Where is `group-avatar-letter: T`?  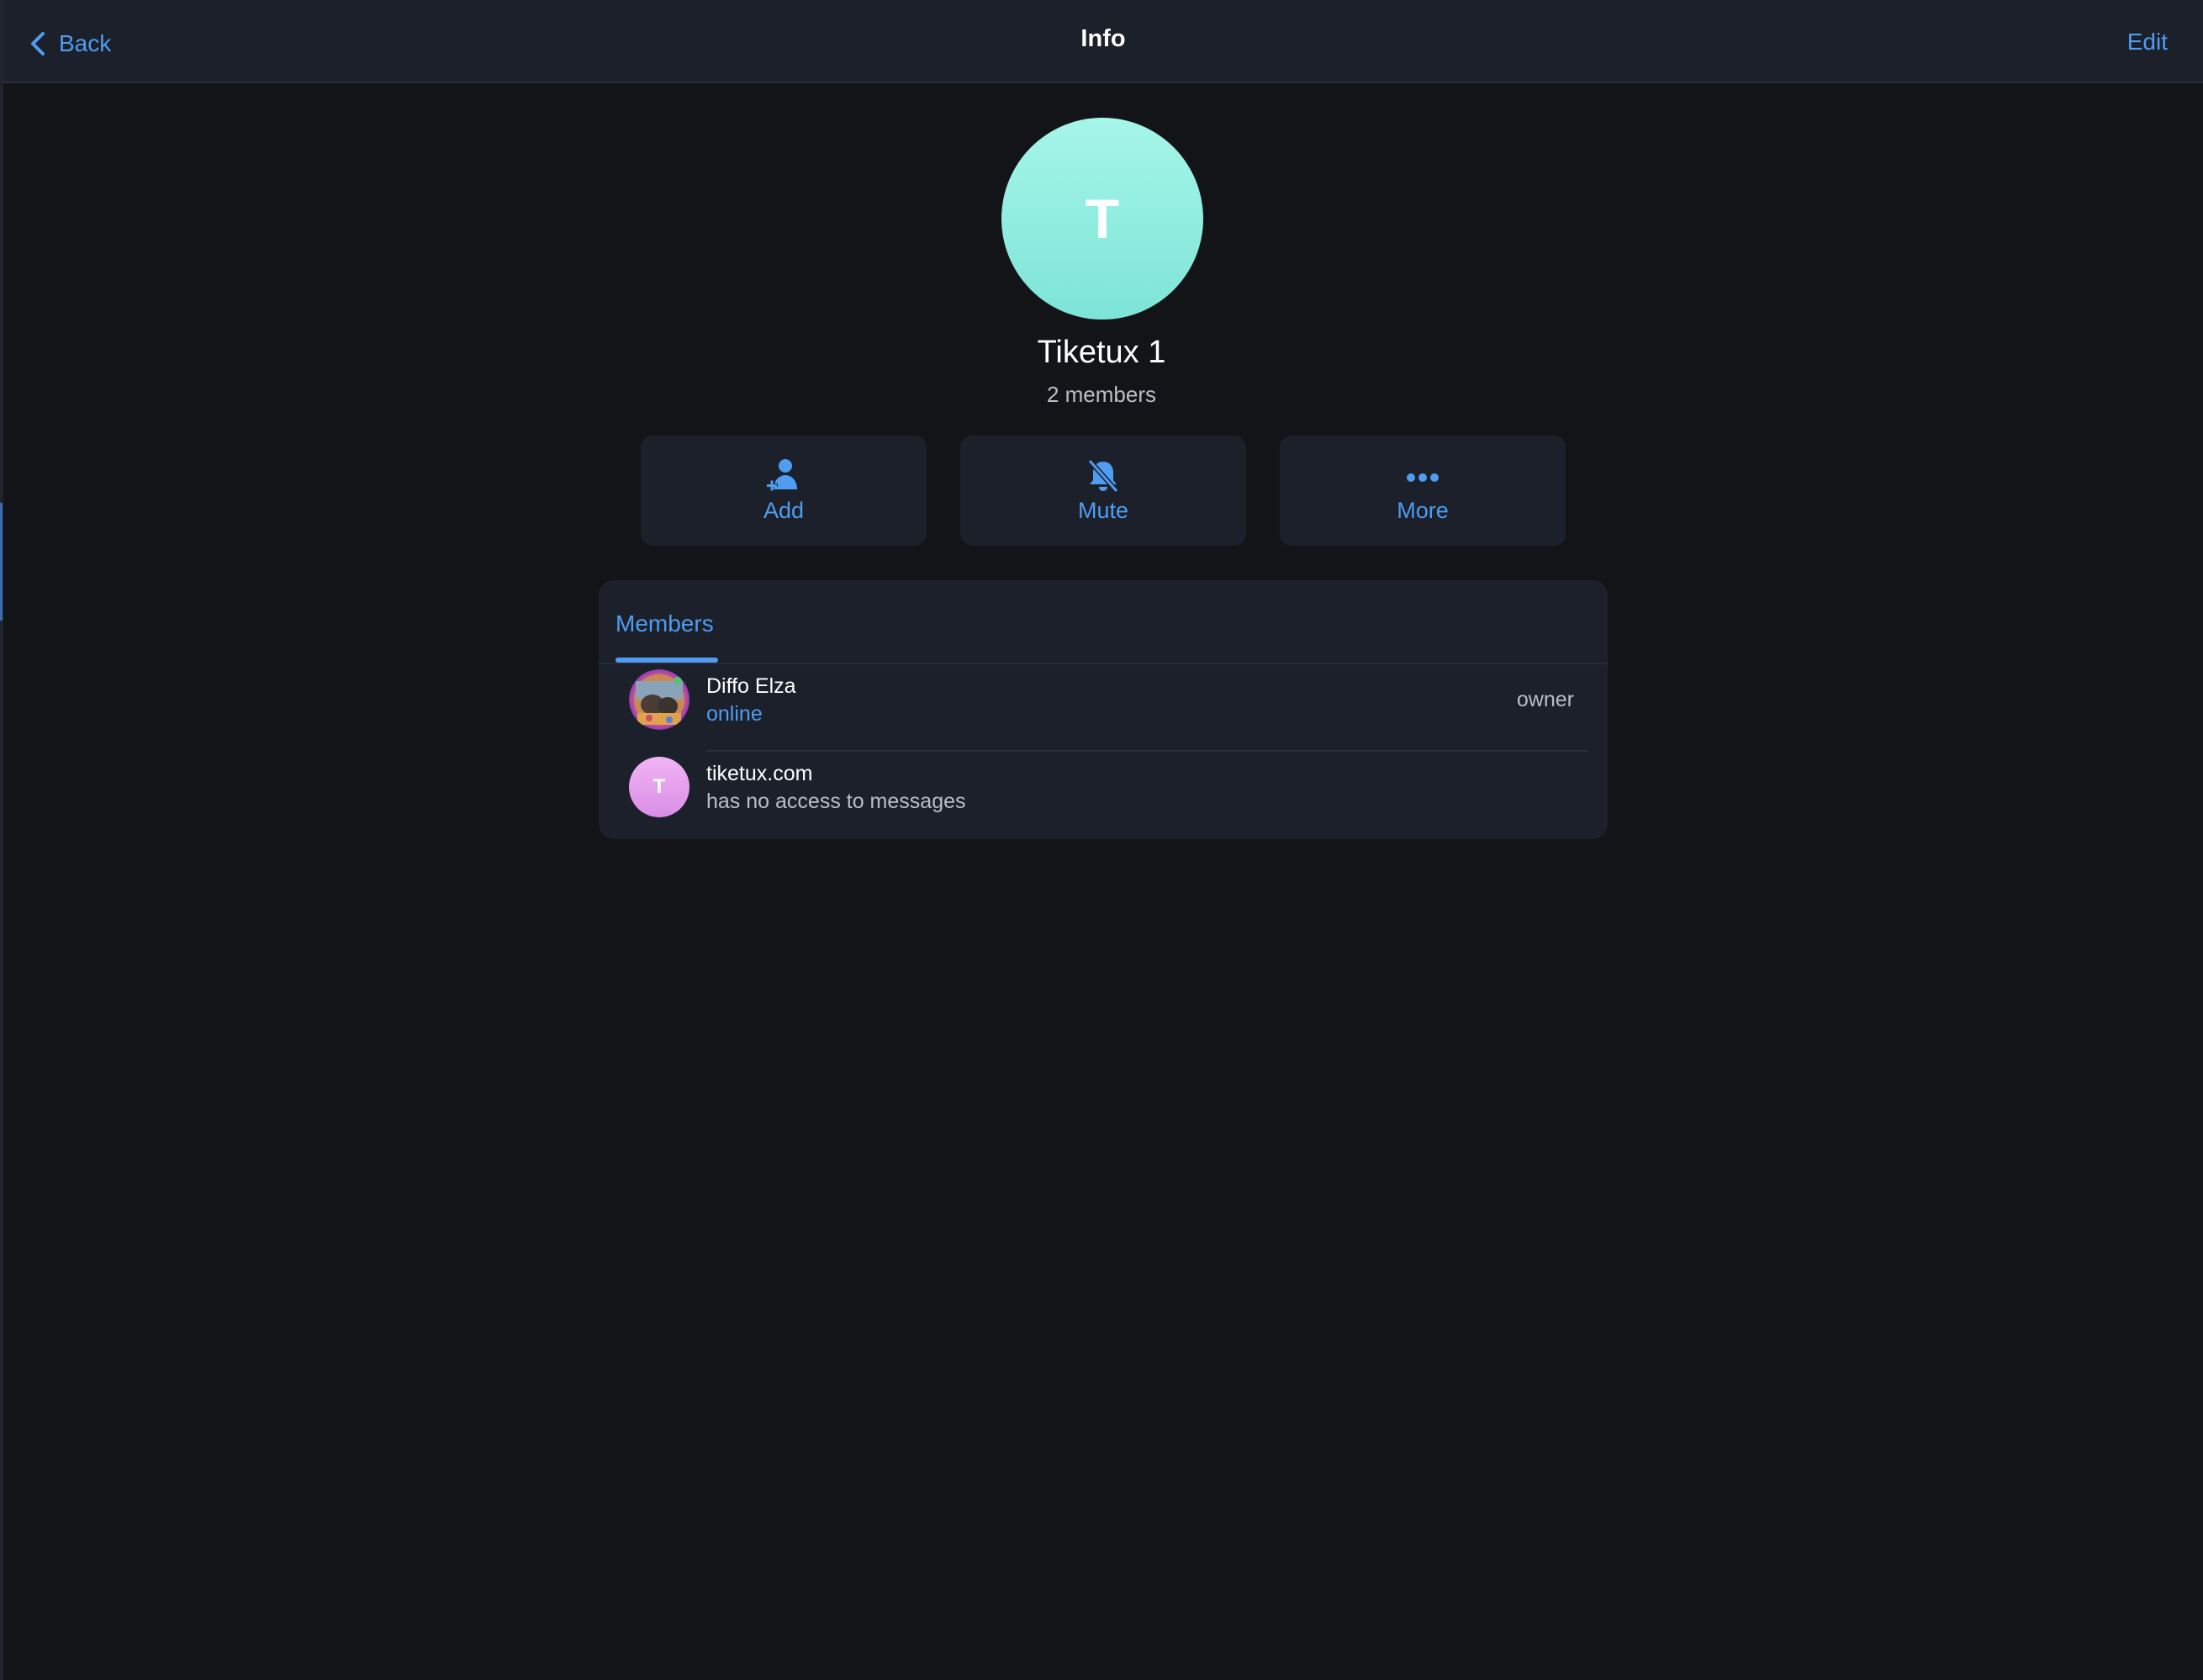
group-avatar-letter: T is located at coordinates (1103, 219).